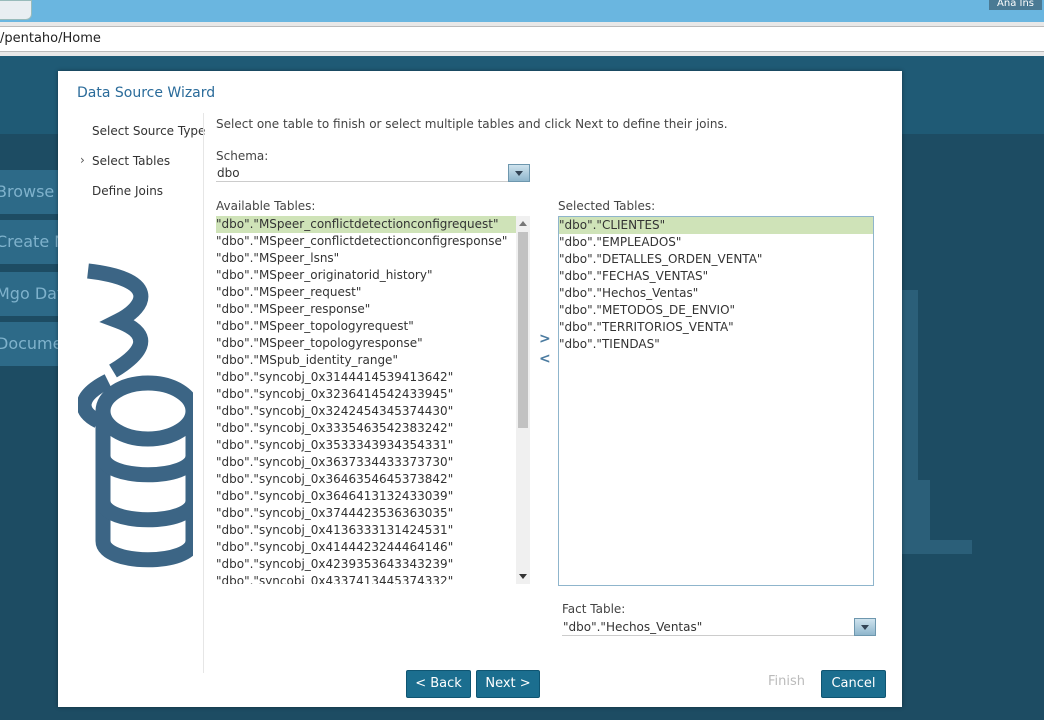 The image size is (1044, 720). I want to click on available-table-item: "dbo"."syncobj_0x3637334433373730", so click(373, 462).